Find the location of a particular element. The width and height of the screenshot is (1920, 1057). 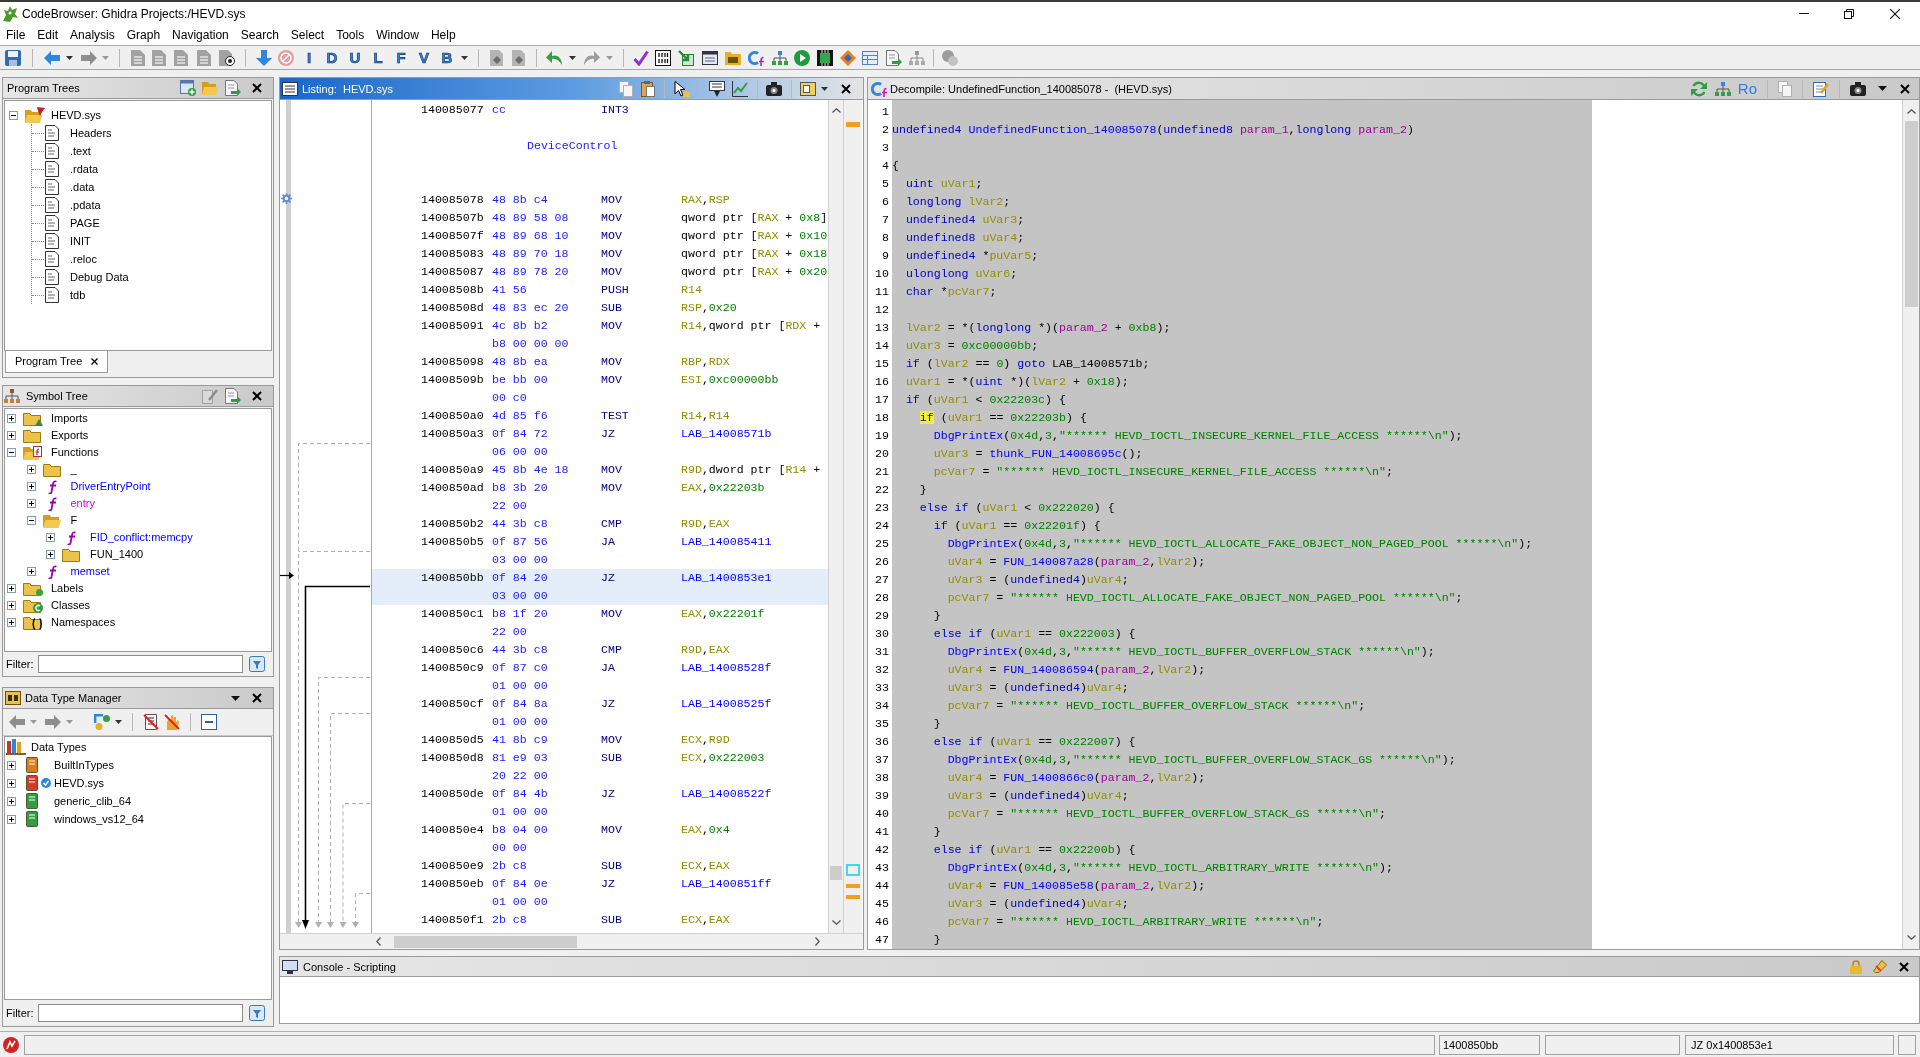

checkmark-icon is located at coordinates (641, 57).